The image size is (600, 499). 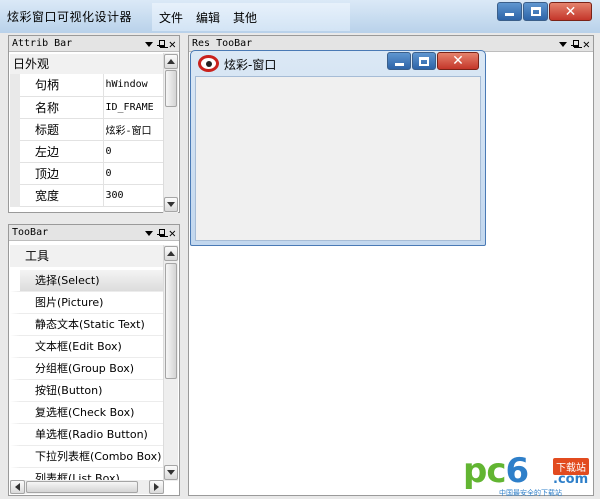 I want to click on attrib-panel-title: Attrib Bar, so click(x=42, y=43).